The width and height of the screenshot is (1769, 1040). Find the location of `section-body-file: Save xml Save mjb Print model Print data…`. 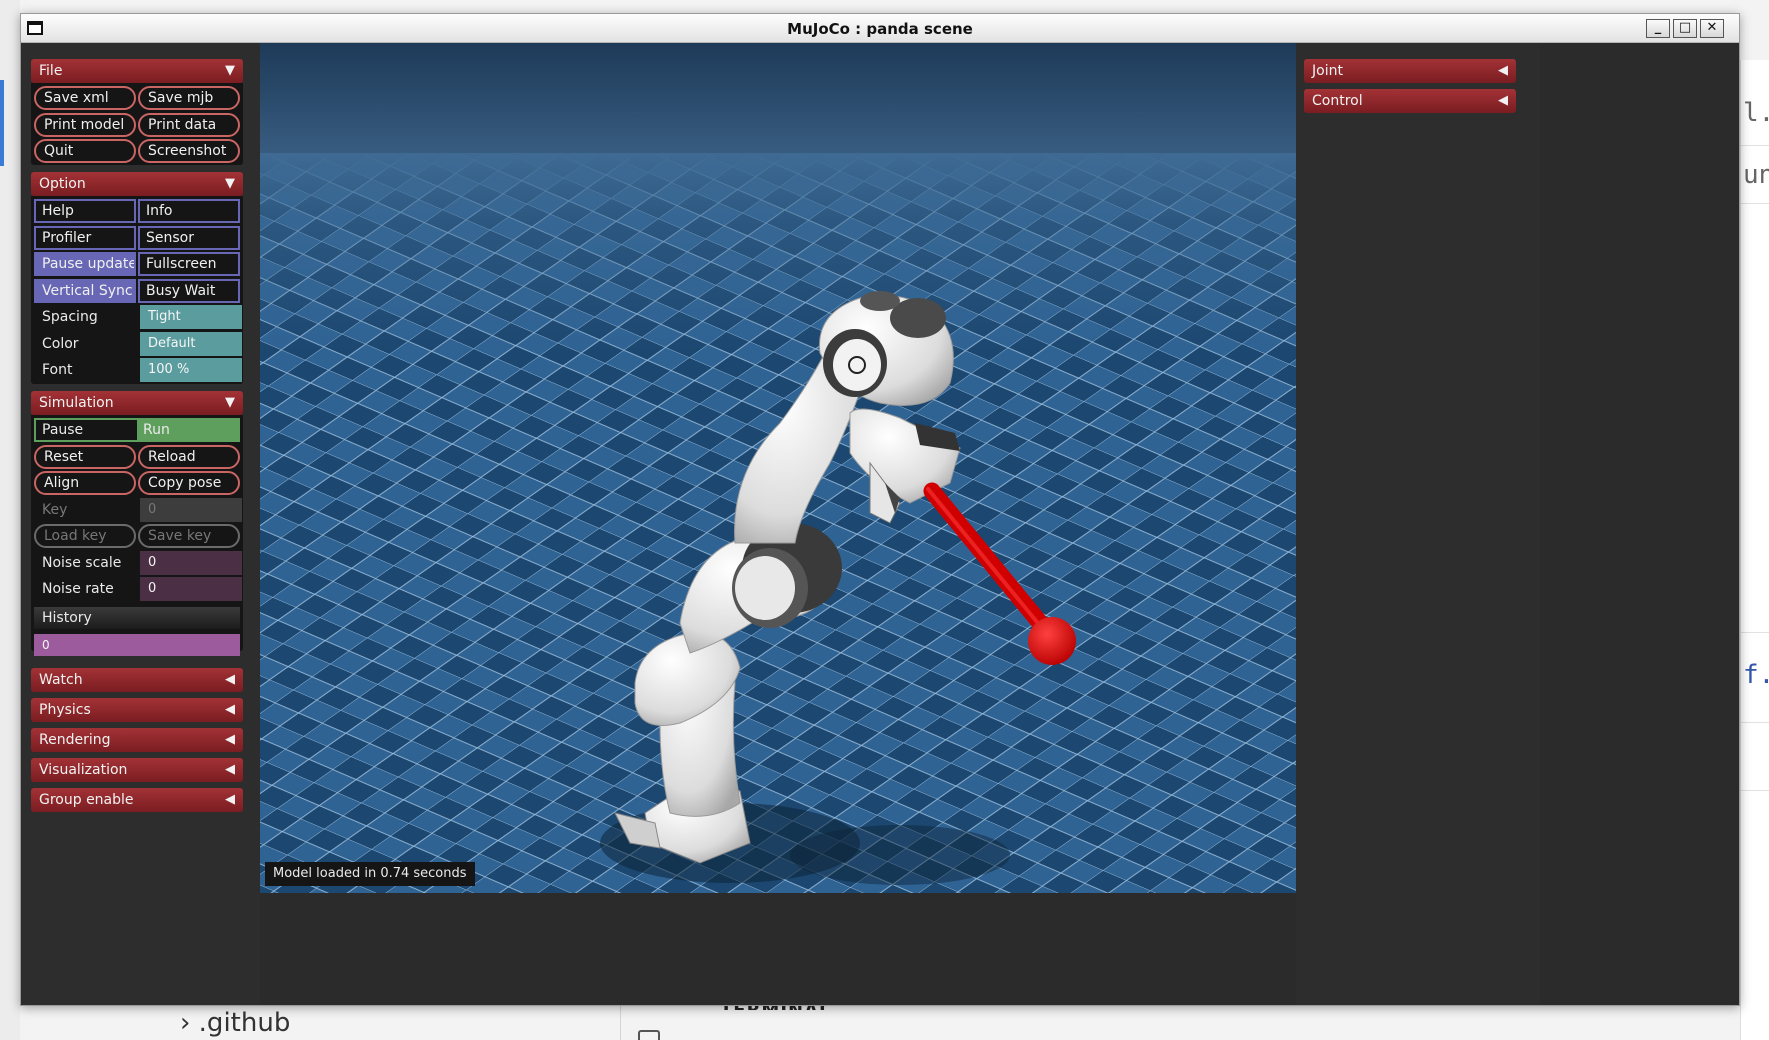

section-body-file: Save xml Save mjb Print model Print data… is located at coordinates (137, 124).